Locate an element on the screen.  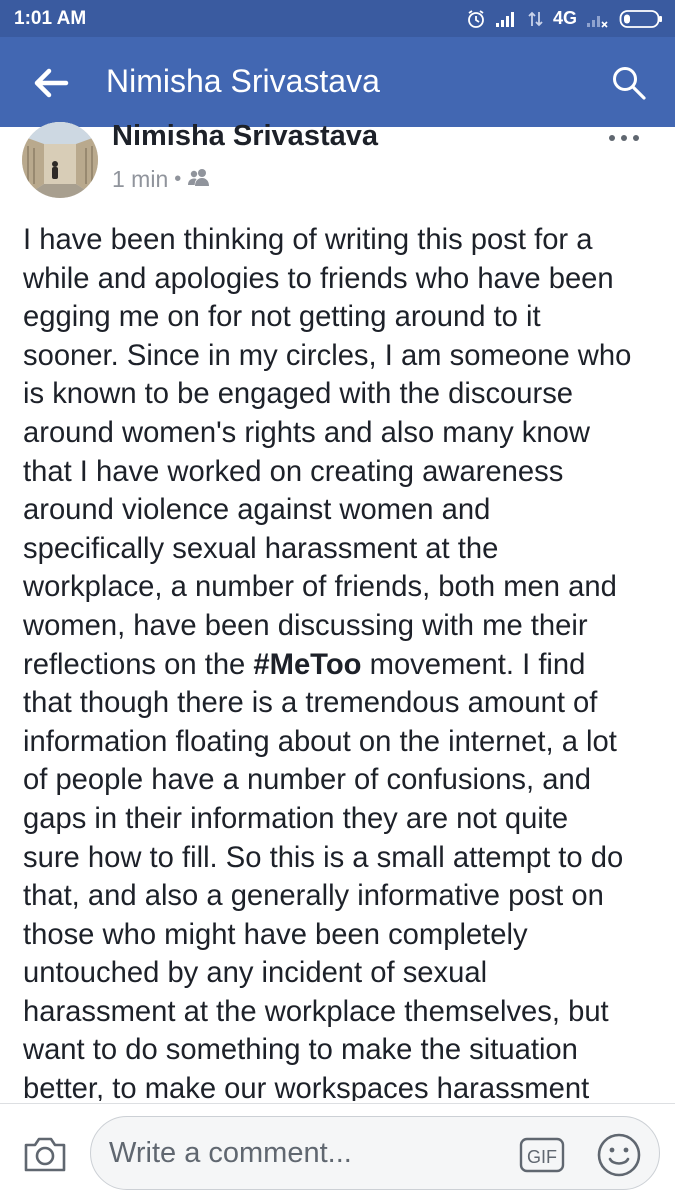
post-text-line: around violence against women and is located at coordinates (257, 510).